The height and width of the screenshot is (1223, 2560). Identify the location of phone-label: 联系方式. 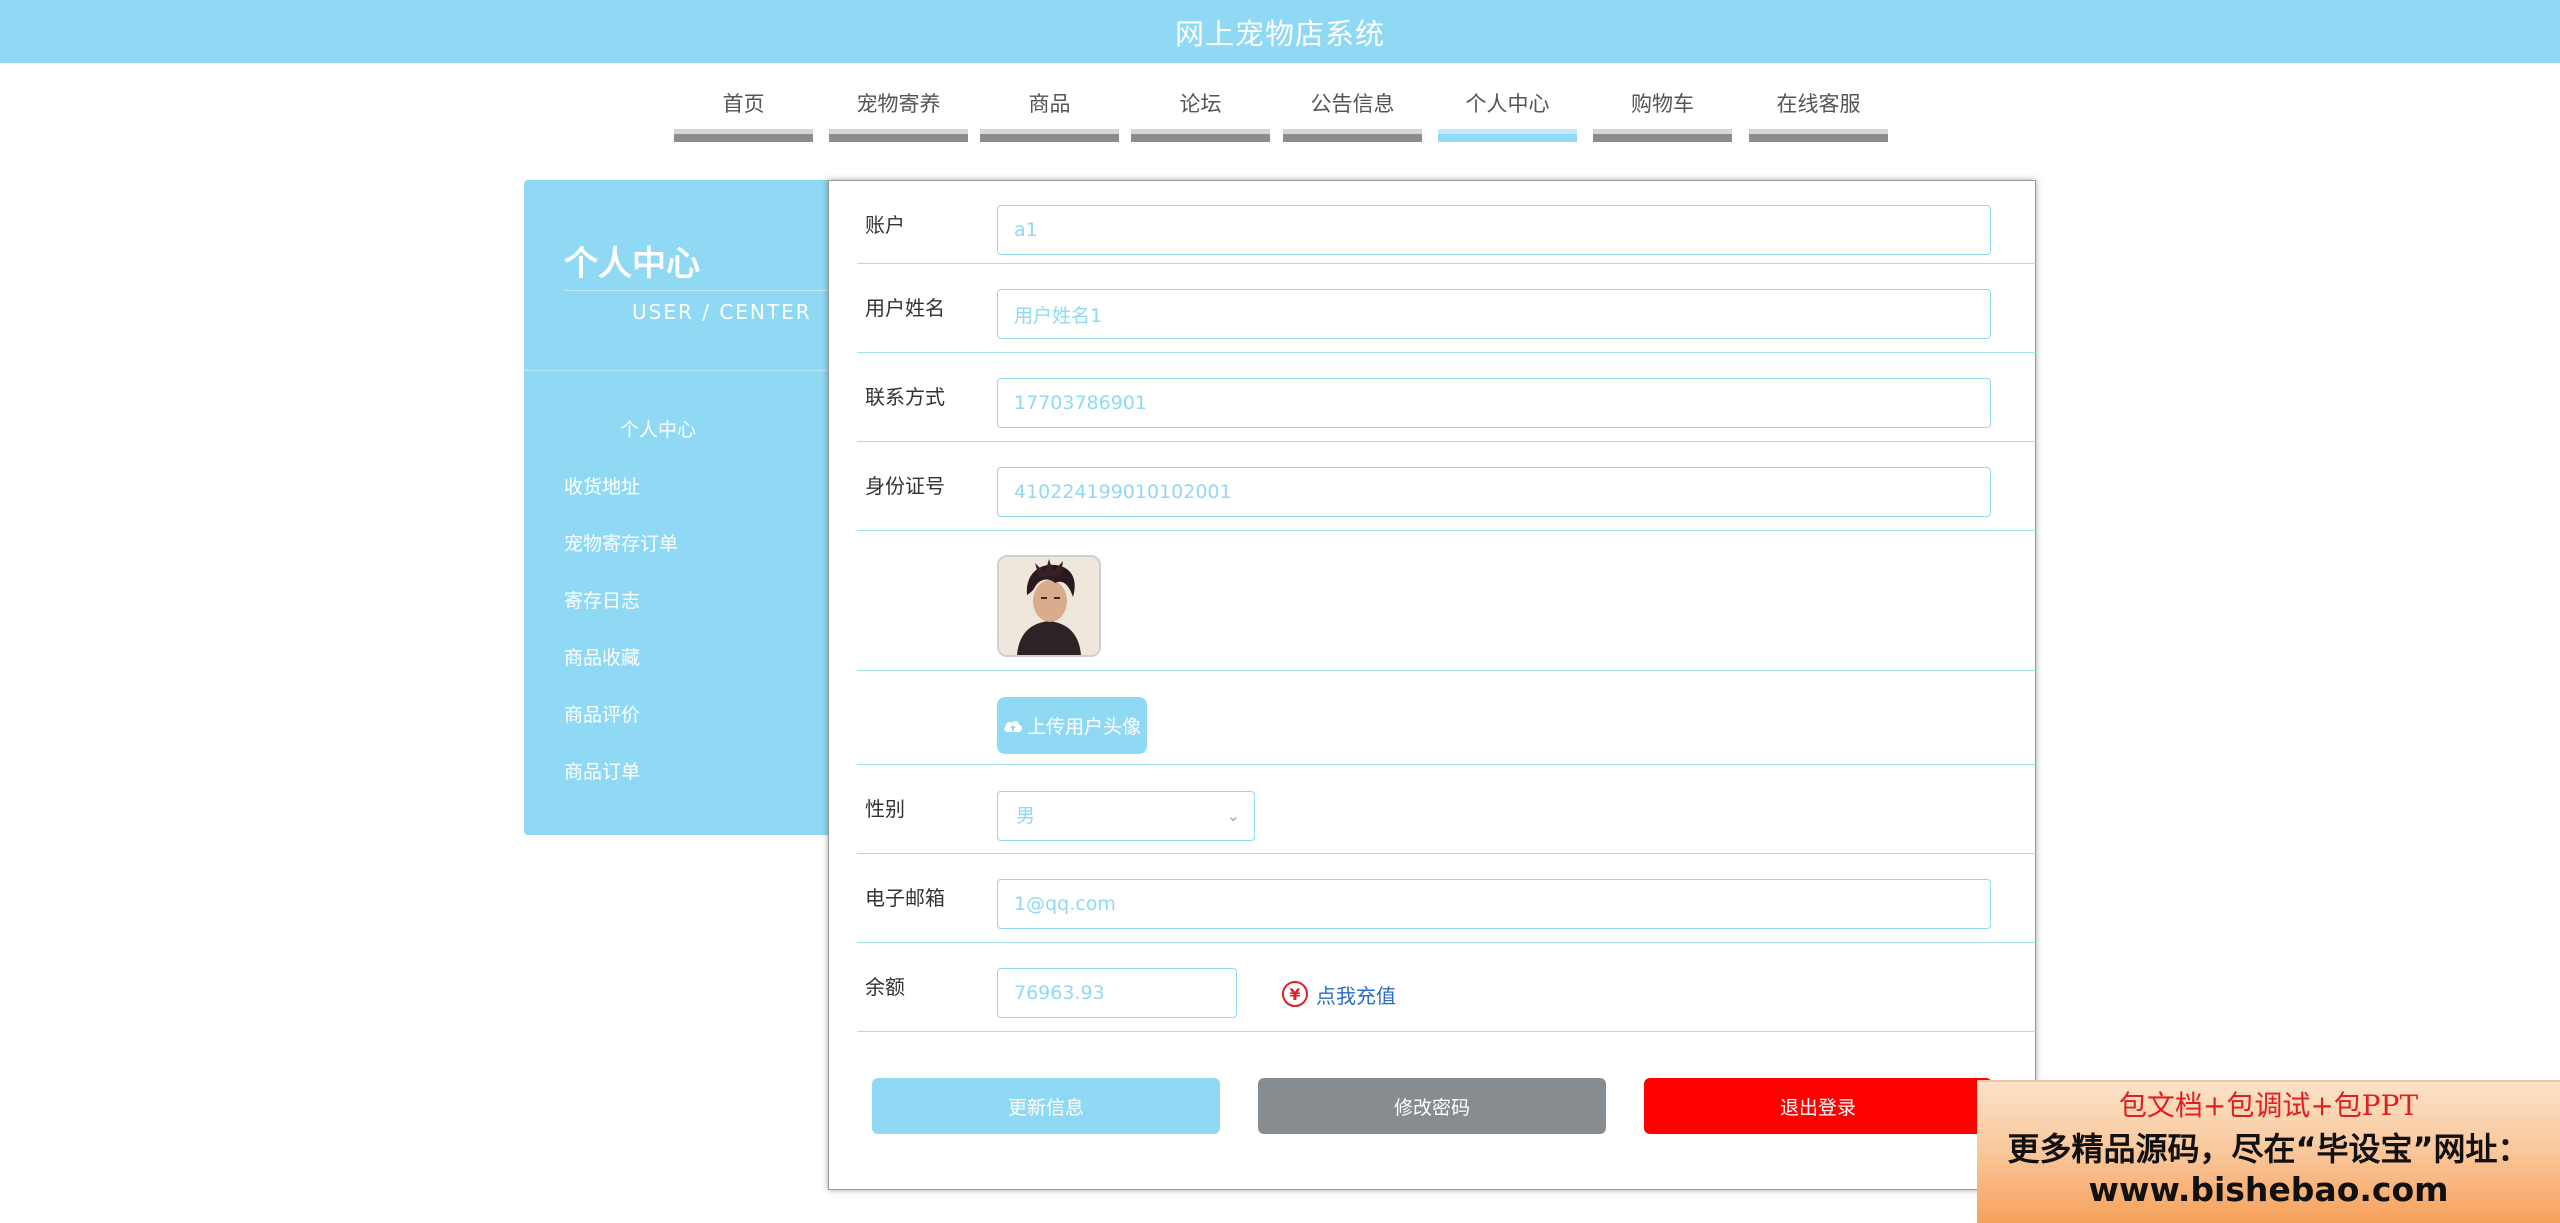
(905, 397).